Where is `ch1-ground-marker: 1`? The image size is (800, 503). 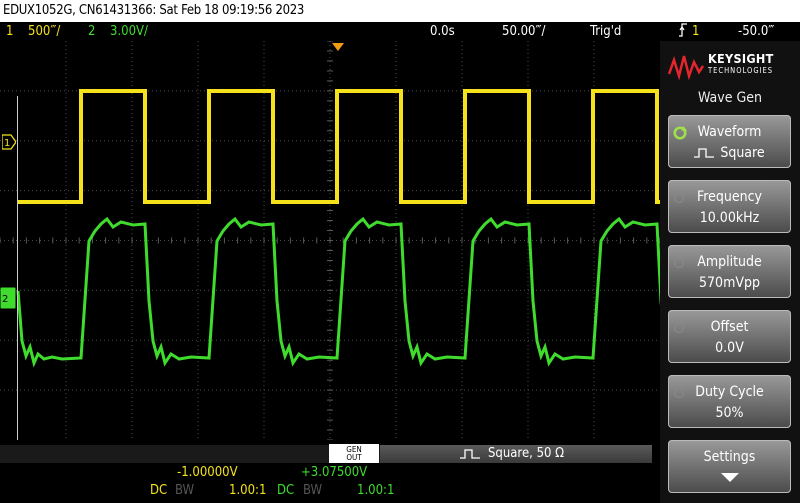
ch1-ground-marker: 1 is located at coordinates (9, 142).